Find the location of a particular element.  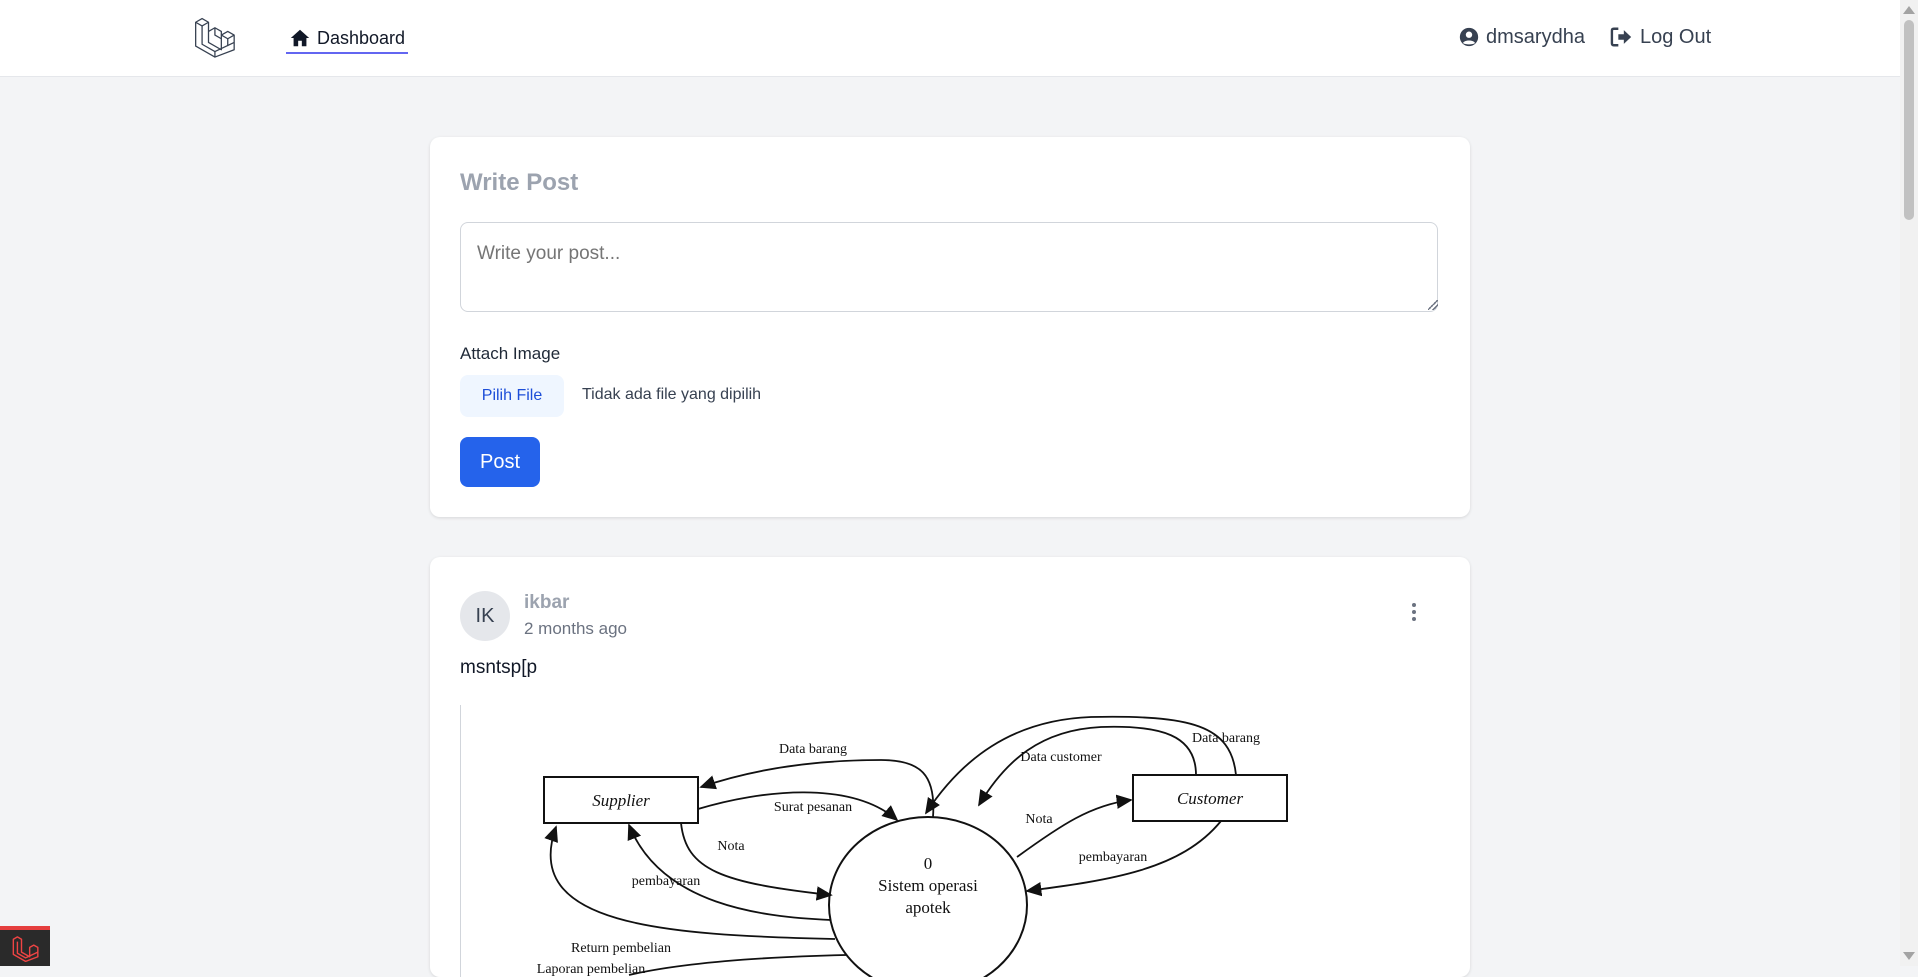

laravel-logo-icon is located at coordinates (214, 36).